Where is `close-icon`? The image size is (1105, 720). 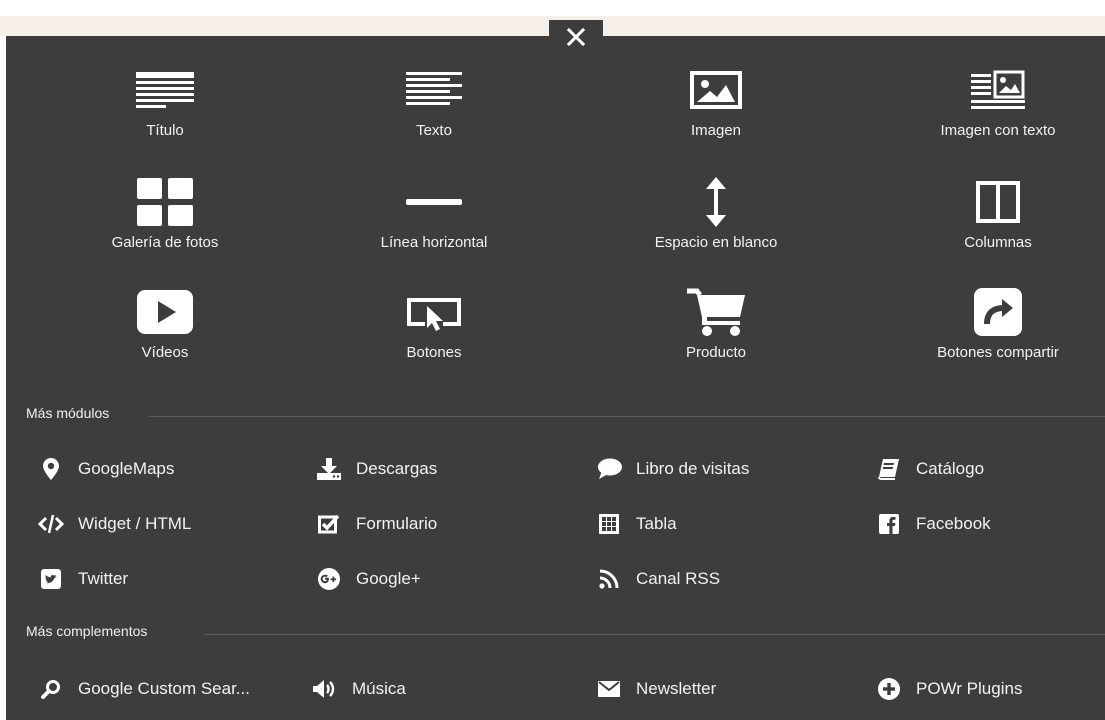
close-icon is located at coordinates (576, 37).